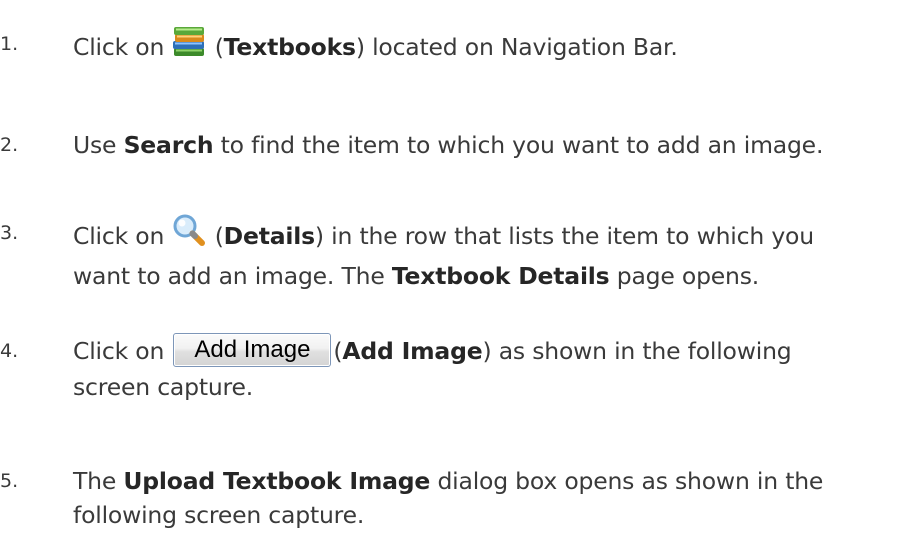 This screenshot has width=909, height=548. Describe the element at coordinates (189, 45) in the screenshot. I see `textbooks-icon` at that location.